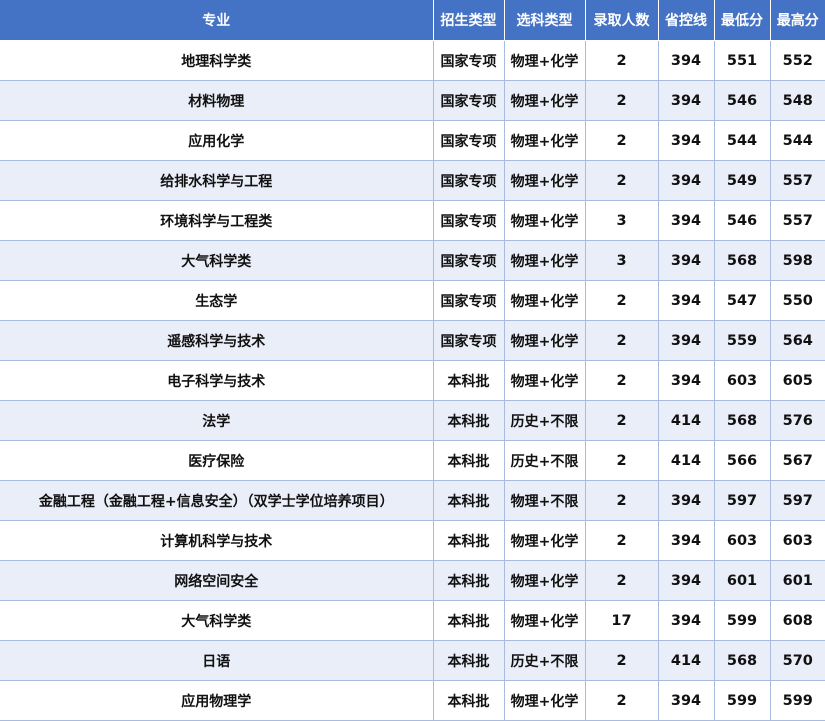  What do you see at coordinates (217, 60) in the screenshot?
I see `cell-major: 地理科学类` at bounding box center [217, 60].